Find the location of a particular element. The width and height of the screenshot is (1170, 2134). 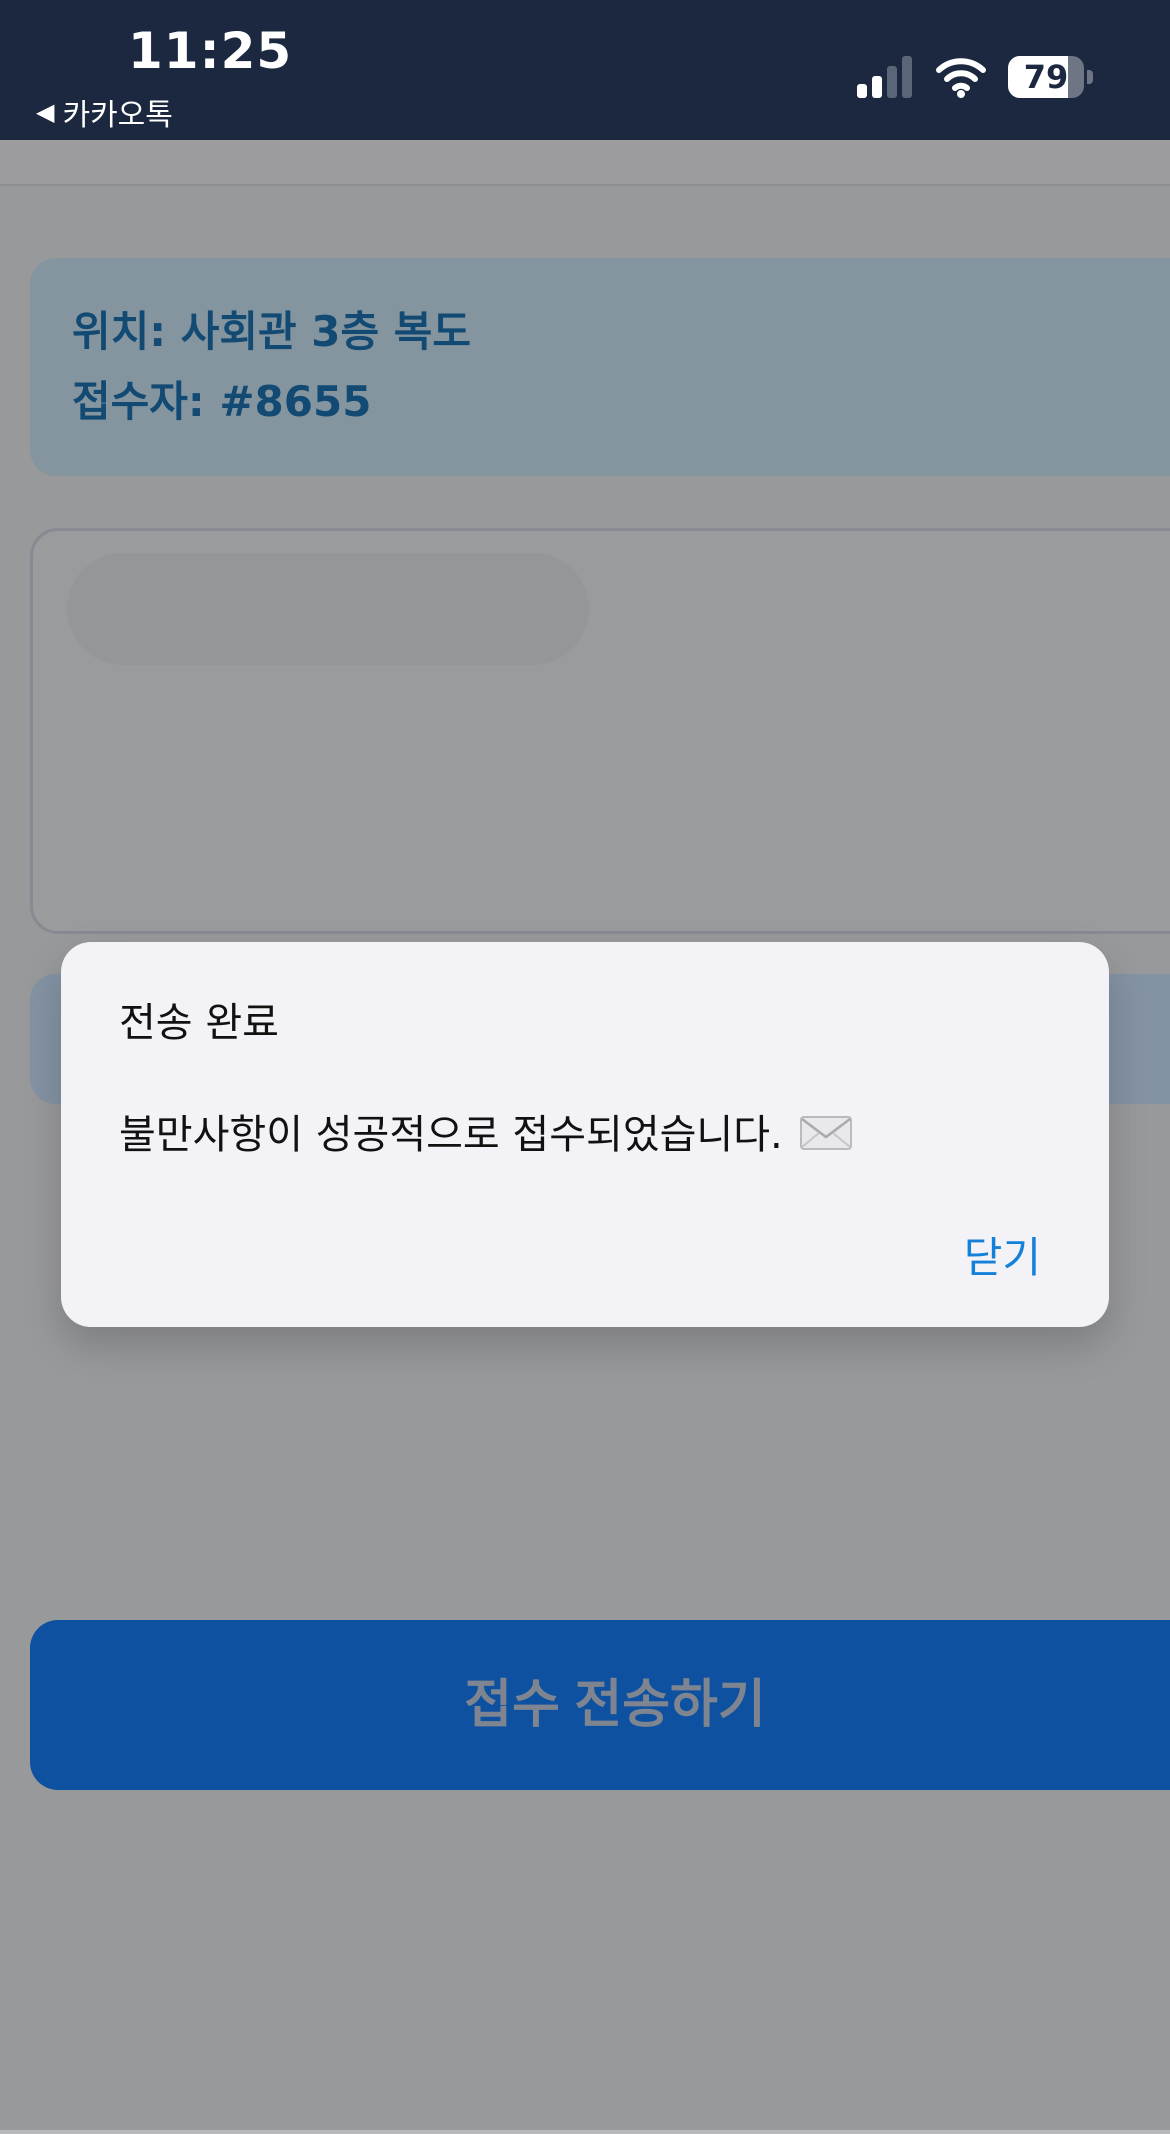

submit-button-label: 접수 전송하기 is located at coordinates (615, 1705).